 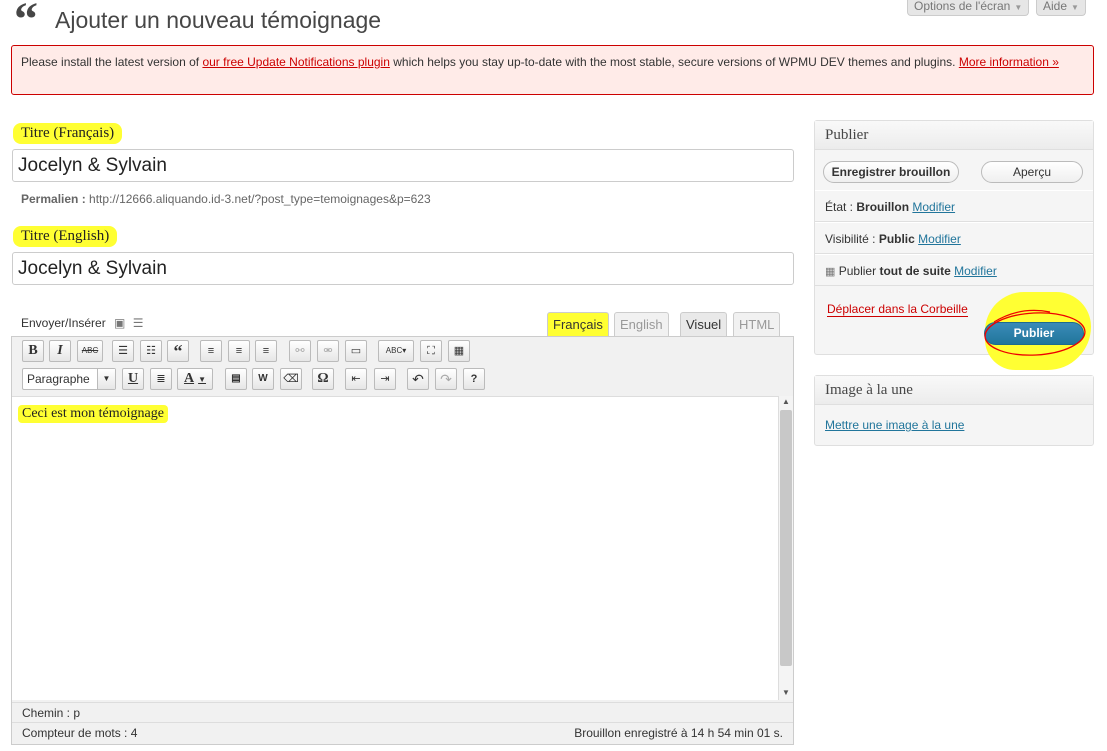 I want to click on clear-formatting-button: ⌫, so click(x=291, y=379).